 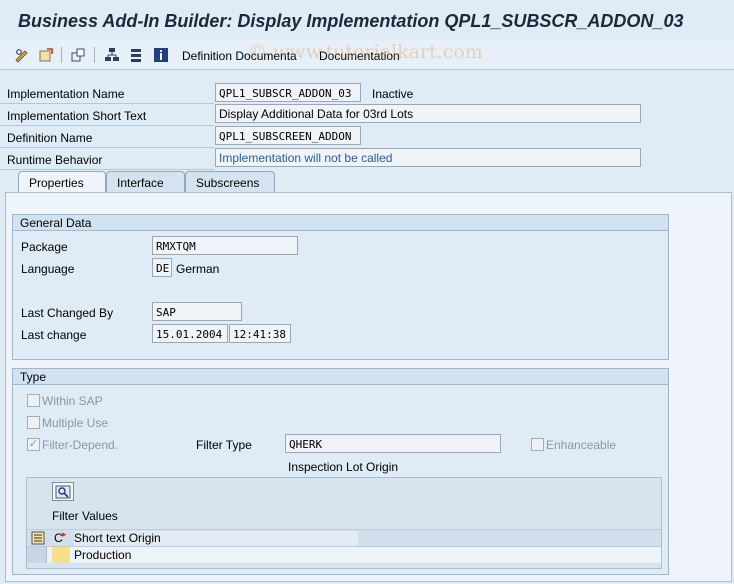 What do you see at coordinates (46, 55) in the screenshot?
I see `activate-icon` at bounding box center [46, 55].